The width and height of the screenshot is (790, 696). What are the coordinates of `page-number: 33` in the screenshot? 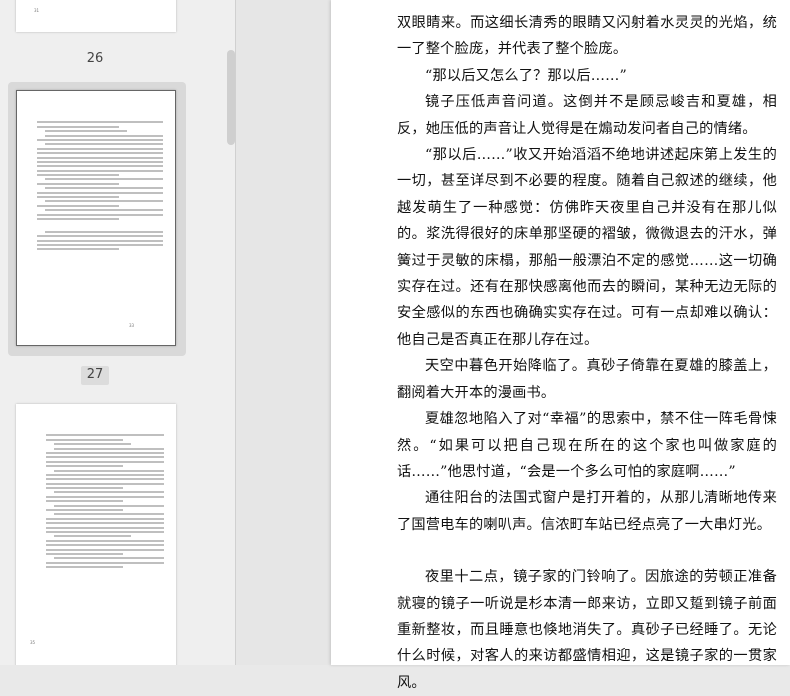 It's located at (132, 325).